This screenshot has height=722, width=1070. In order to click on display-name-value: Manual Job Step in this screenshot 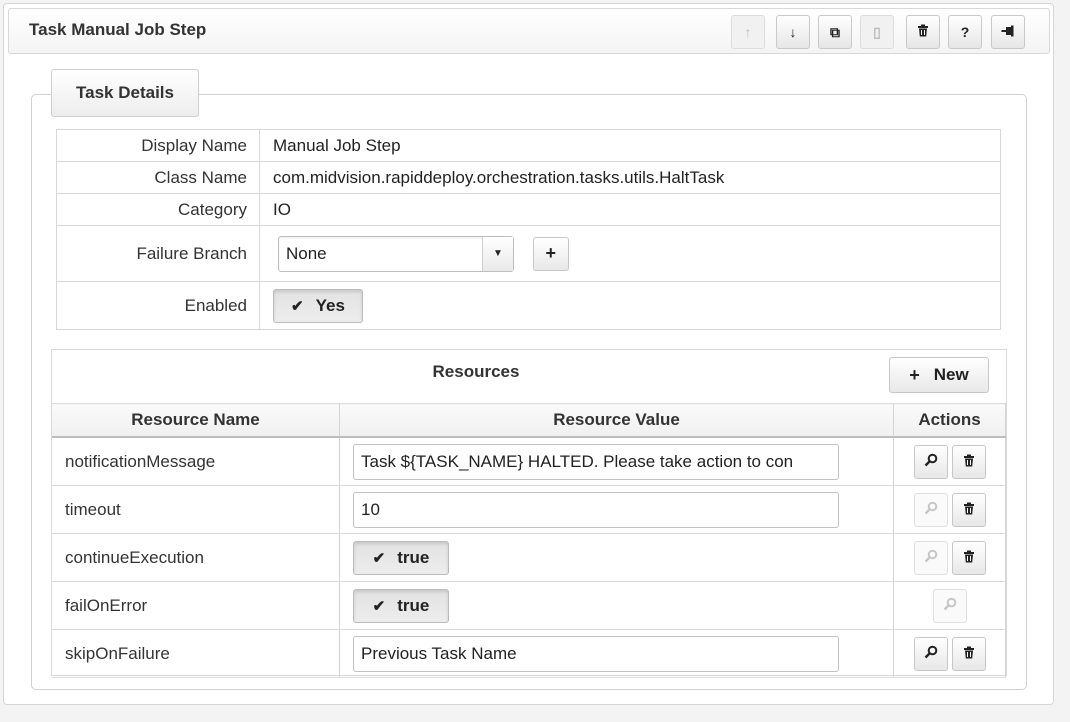, I will do `click(630, 145)`.